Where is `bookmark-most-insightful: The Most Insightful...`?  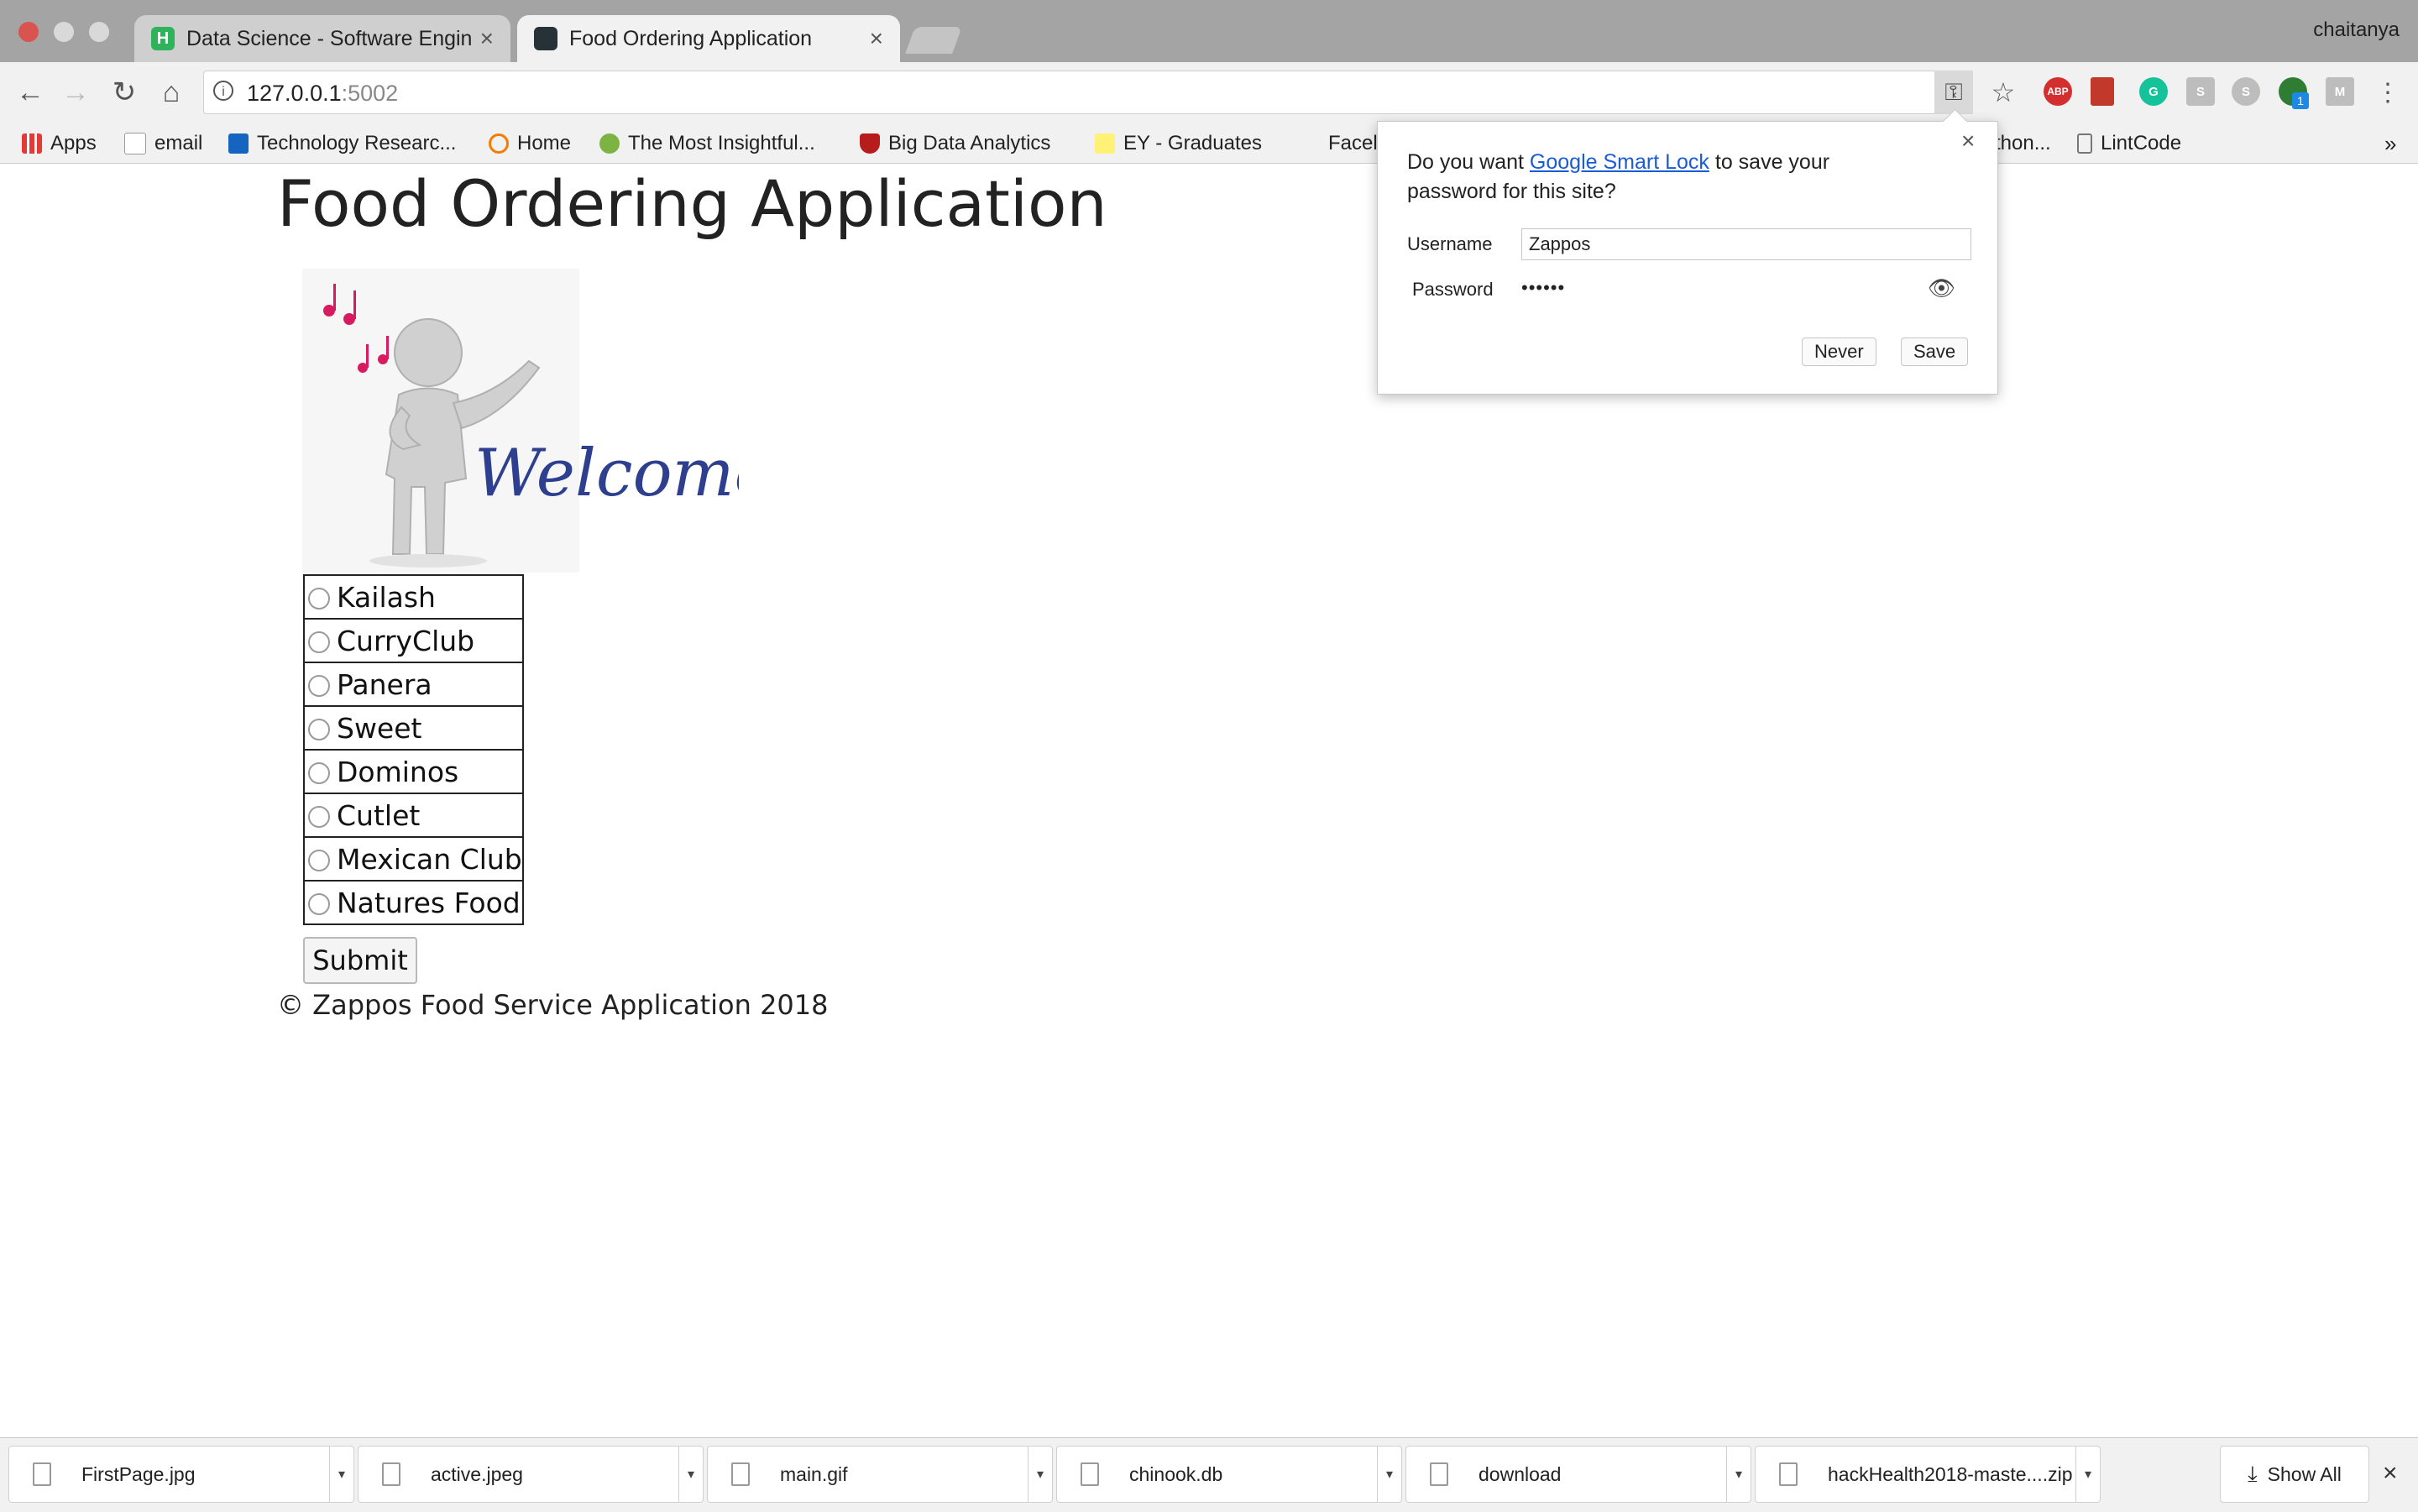
bookmark-most-insightful: The Most Insightful... is located at coordinates (707, 143).